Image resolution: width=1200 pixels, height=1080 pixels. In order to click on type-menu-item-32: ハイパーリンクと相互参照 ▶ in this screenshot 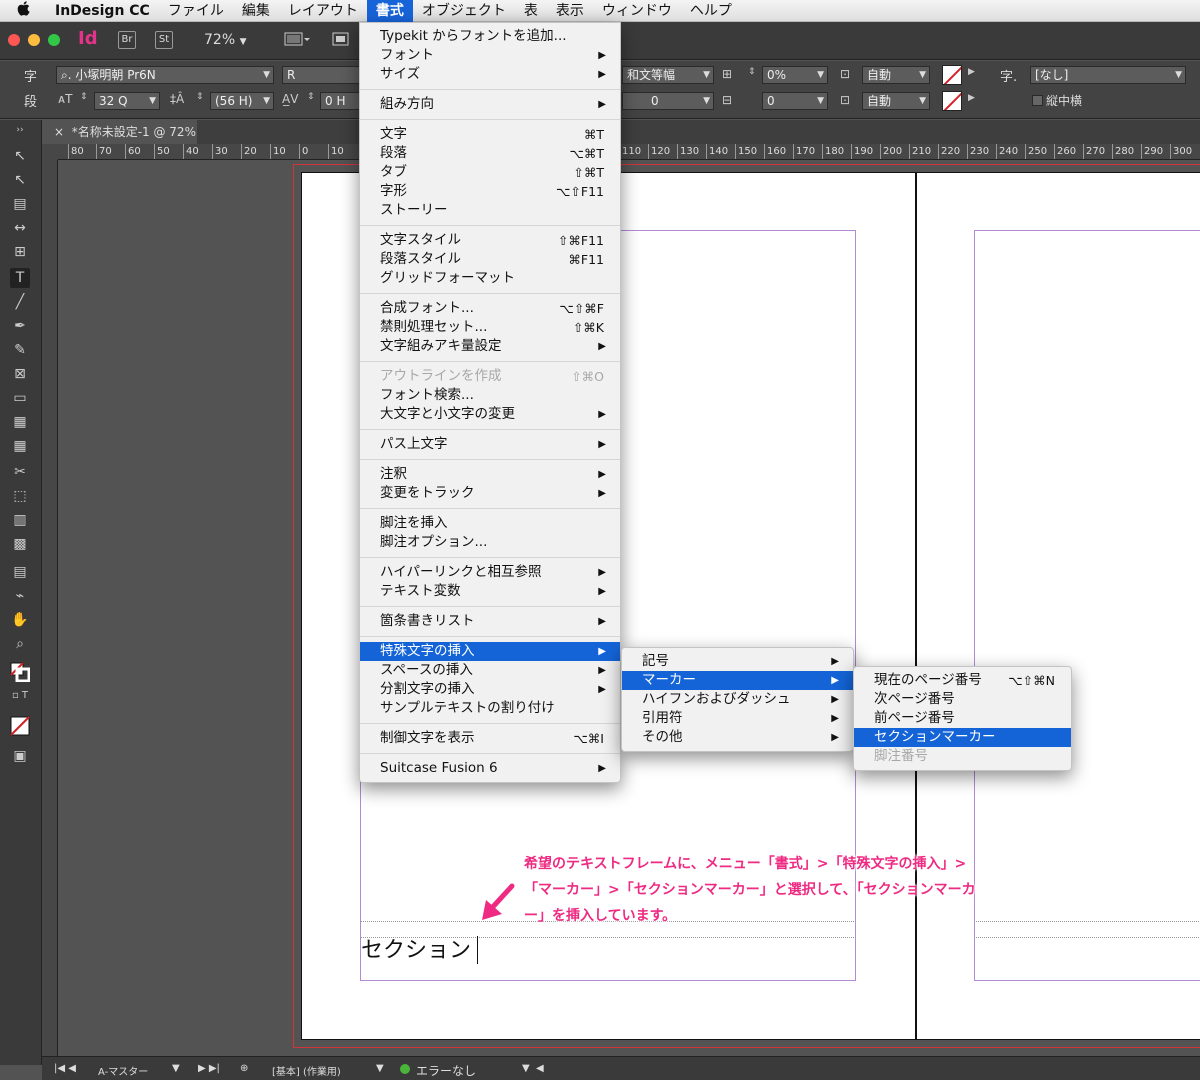, I will do `click(490, 572)`.